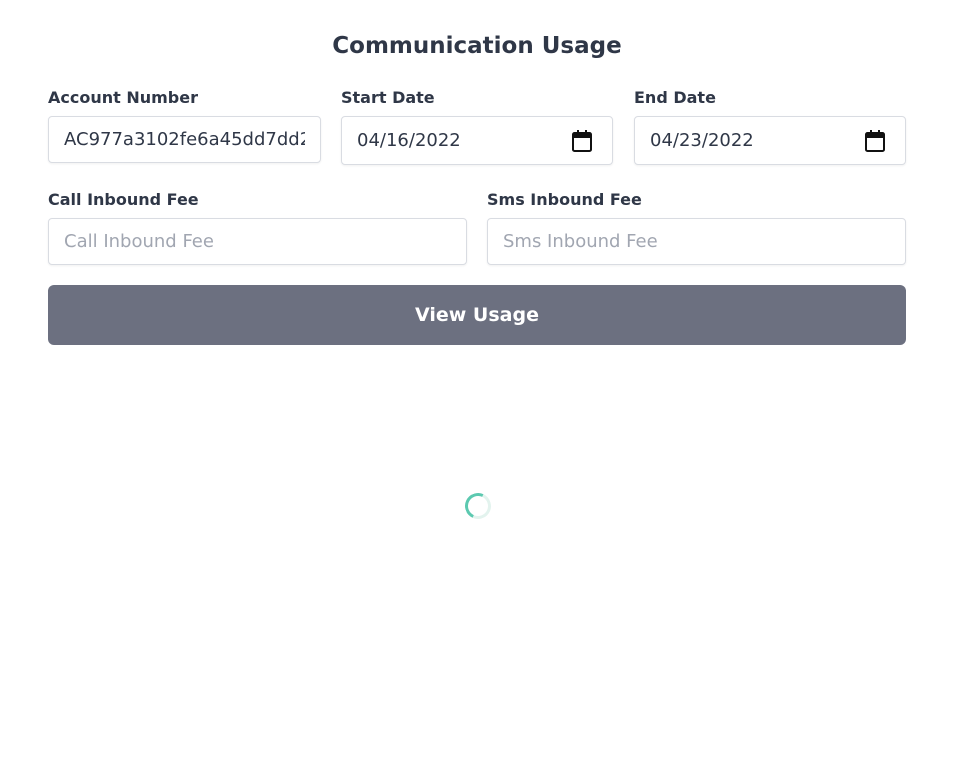  I want to click on account-number-value: AC977a3102fe6a45dd7dd2, so click(184, 139).